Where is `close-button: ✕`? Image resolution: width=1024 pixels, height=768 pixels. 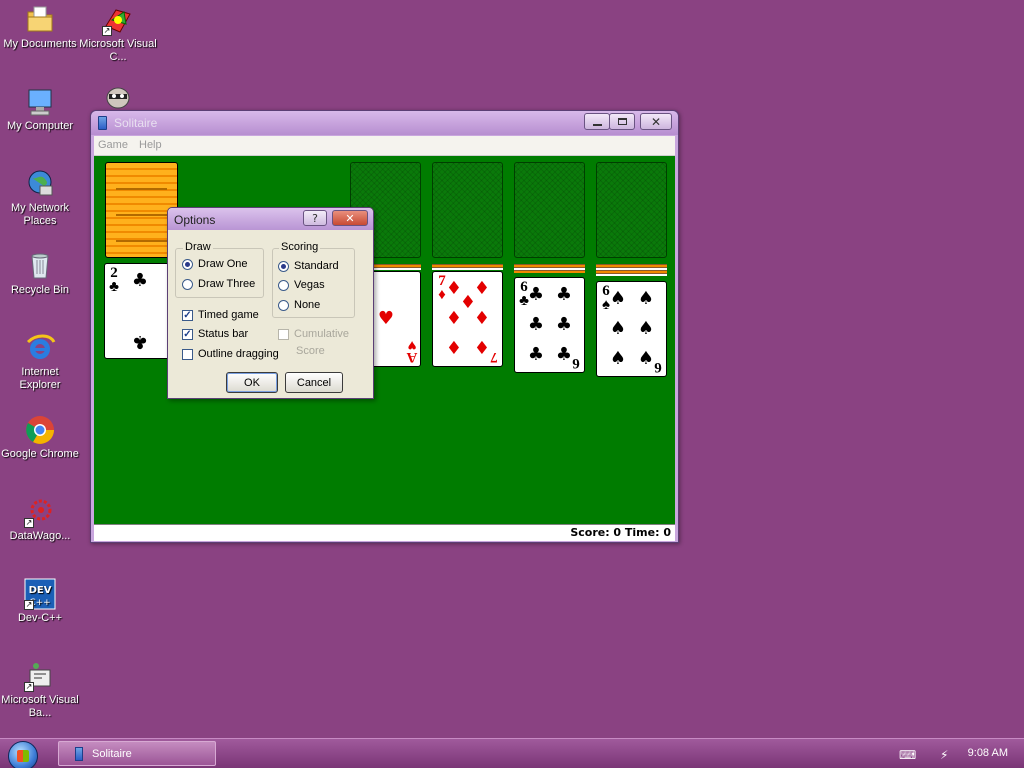
close-button: ✕ is located at coordinates (656, 121).